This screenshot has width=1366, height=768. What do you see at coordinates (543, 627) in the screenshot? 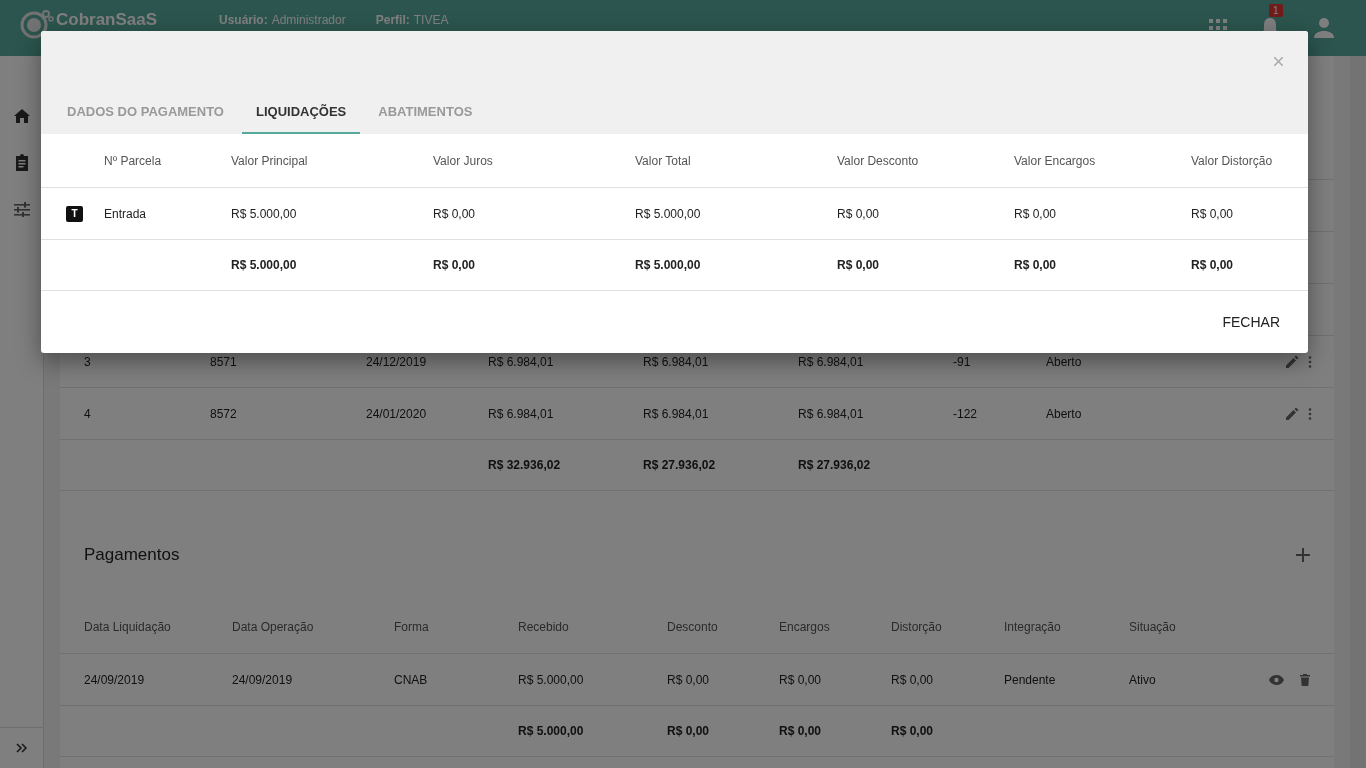
I see `column-header: Recebido` at bounding box center [543, 627].